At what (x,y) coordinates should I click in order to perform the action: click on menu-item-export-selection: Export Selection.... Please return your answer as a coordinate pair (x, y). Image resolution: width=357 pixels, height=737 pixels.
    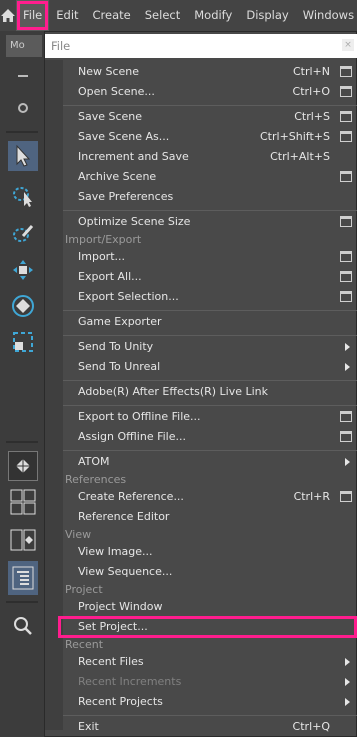
    Looking at the image, I should click on (210, 297).